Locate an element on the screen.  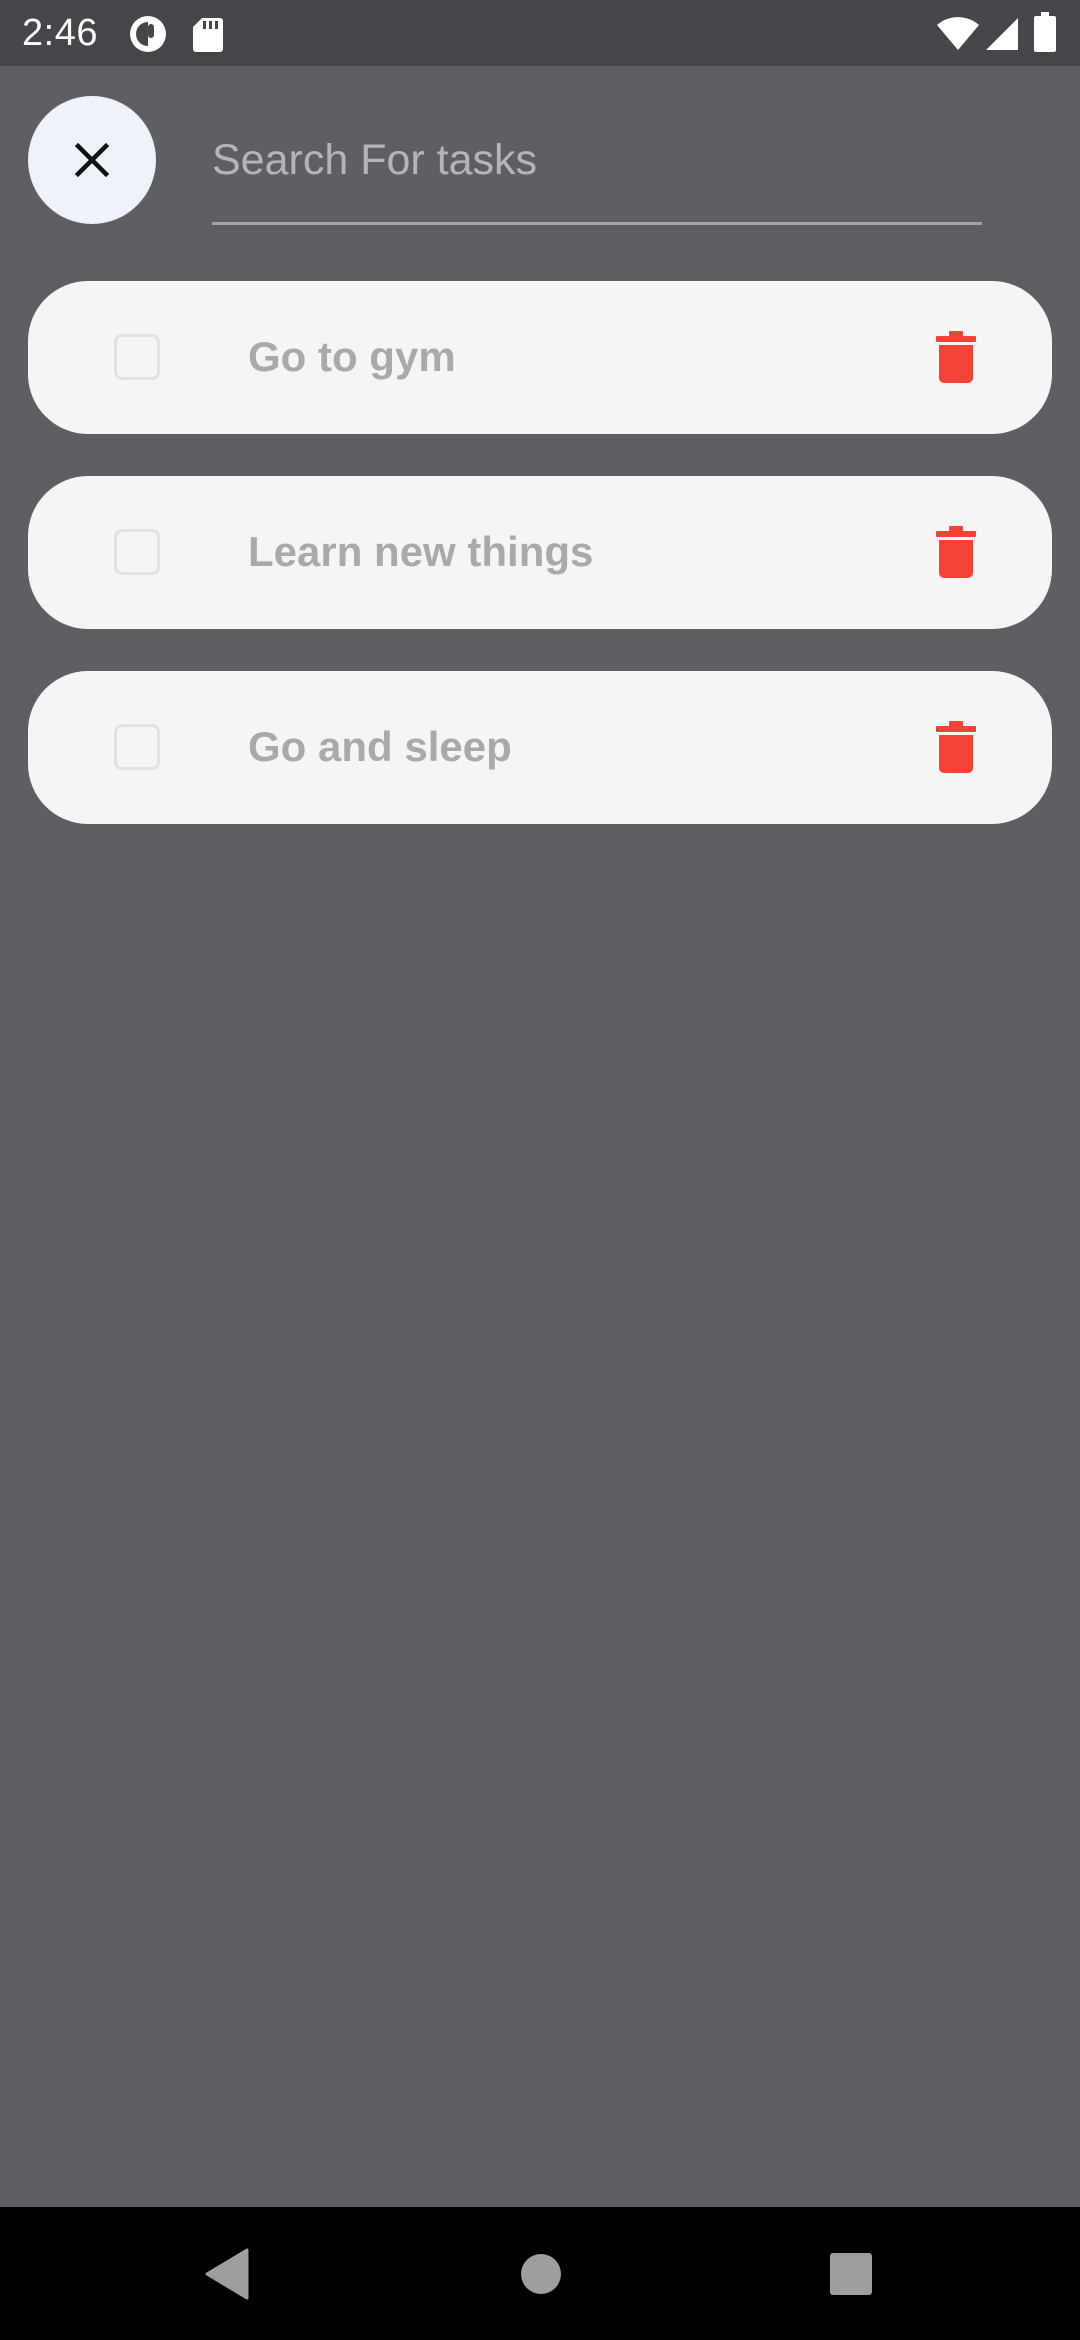
app-notification-icon is located at coordinates (148, 34).